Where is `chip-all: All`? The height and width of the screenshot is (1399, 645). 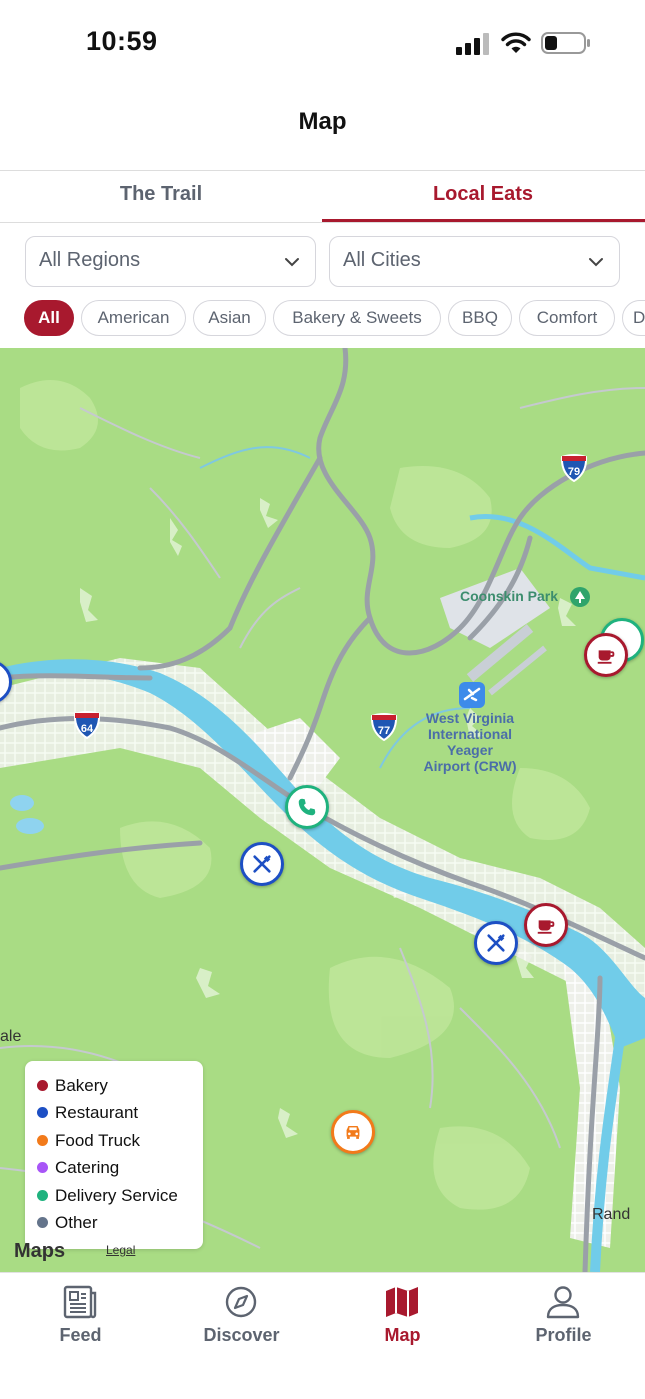 chip-all: All is located at coordinates (49, 318).